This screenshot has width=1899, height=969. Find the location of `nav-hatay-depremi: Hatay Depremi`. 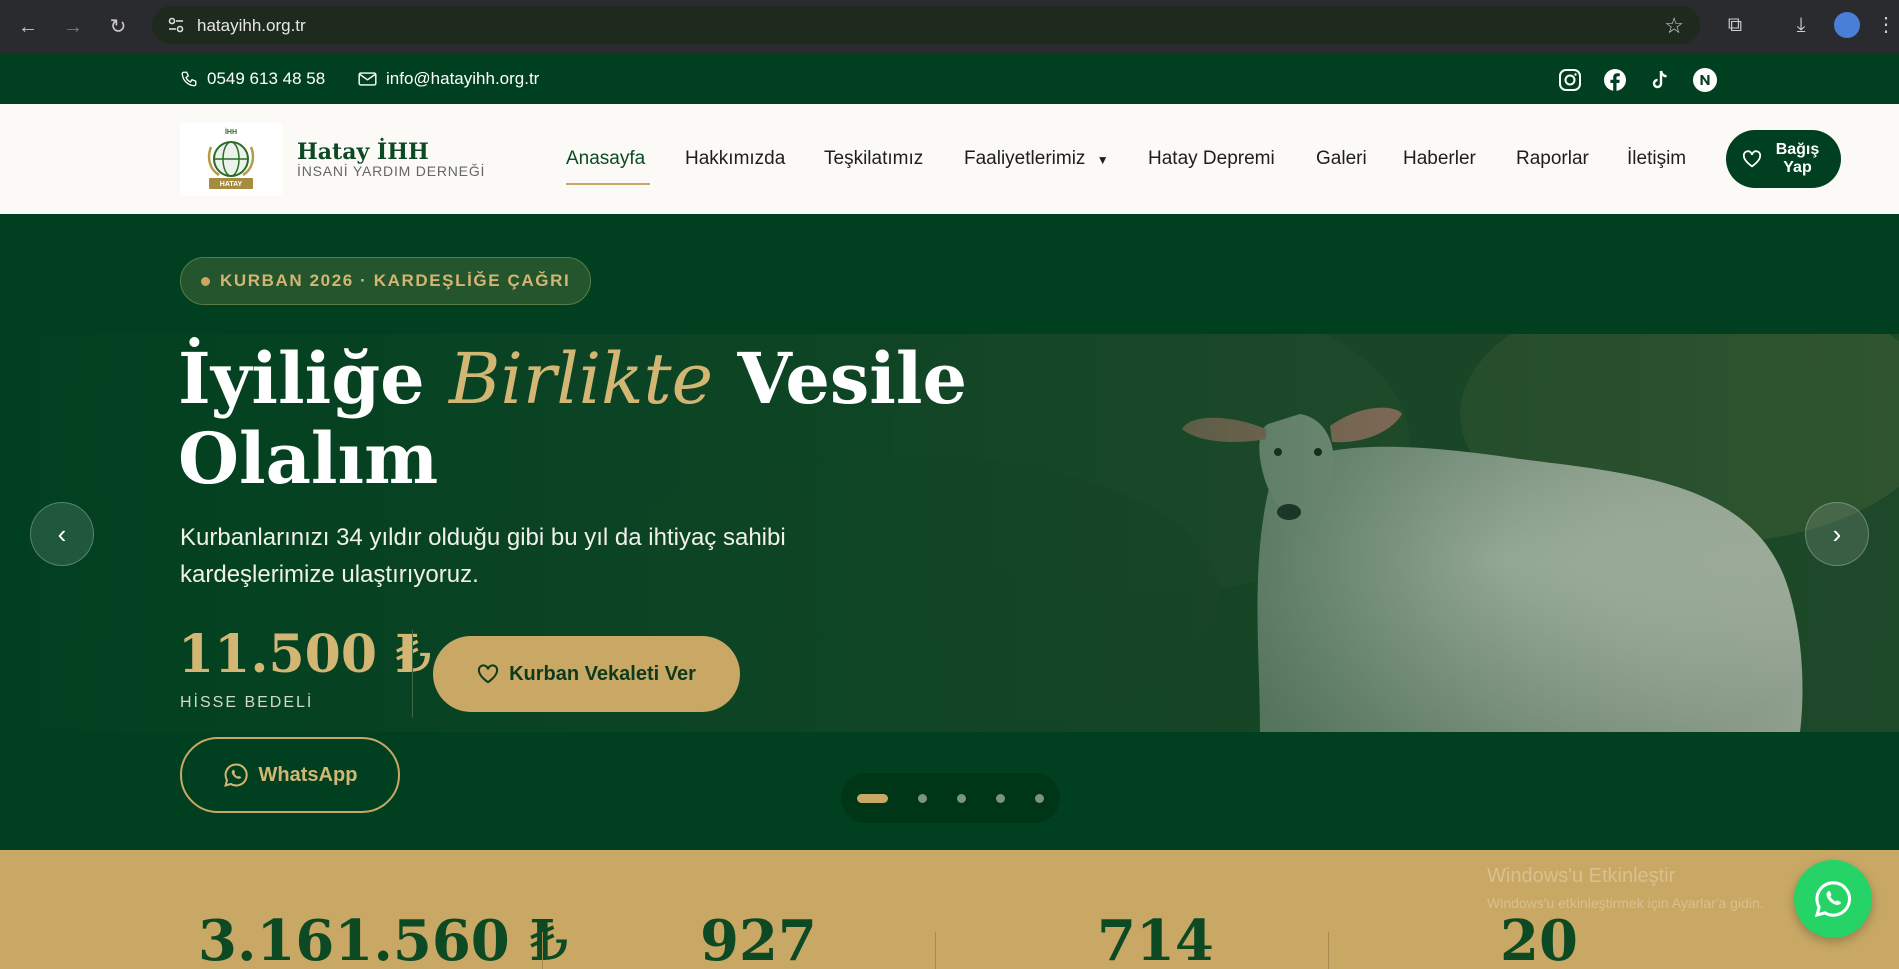

nav-hatay-depremi: Hatay Depremi is located at coordinates (1211, 159).